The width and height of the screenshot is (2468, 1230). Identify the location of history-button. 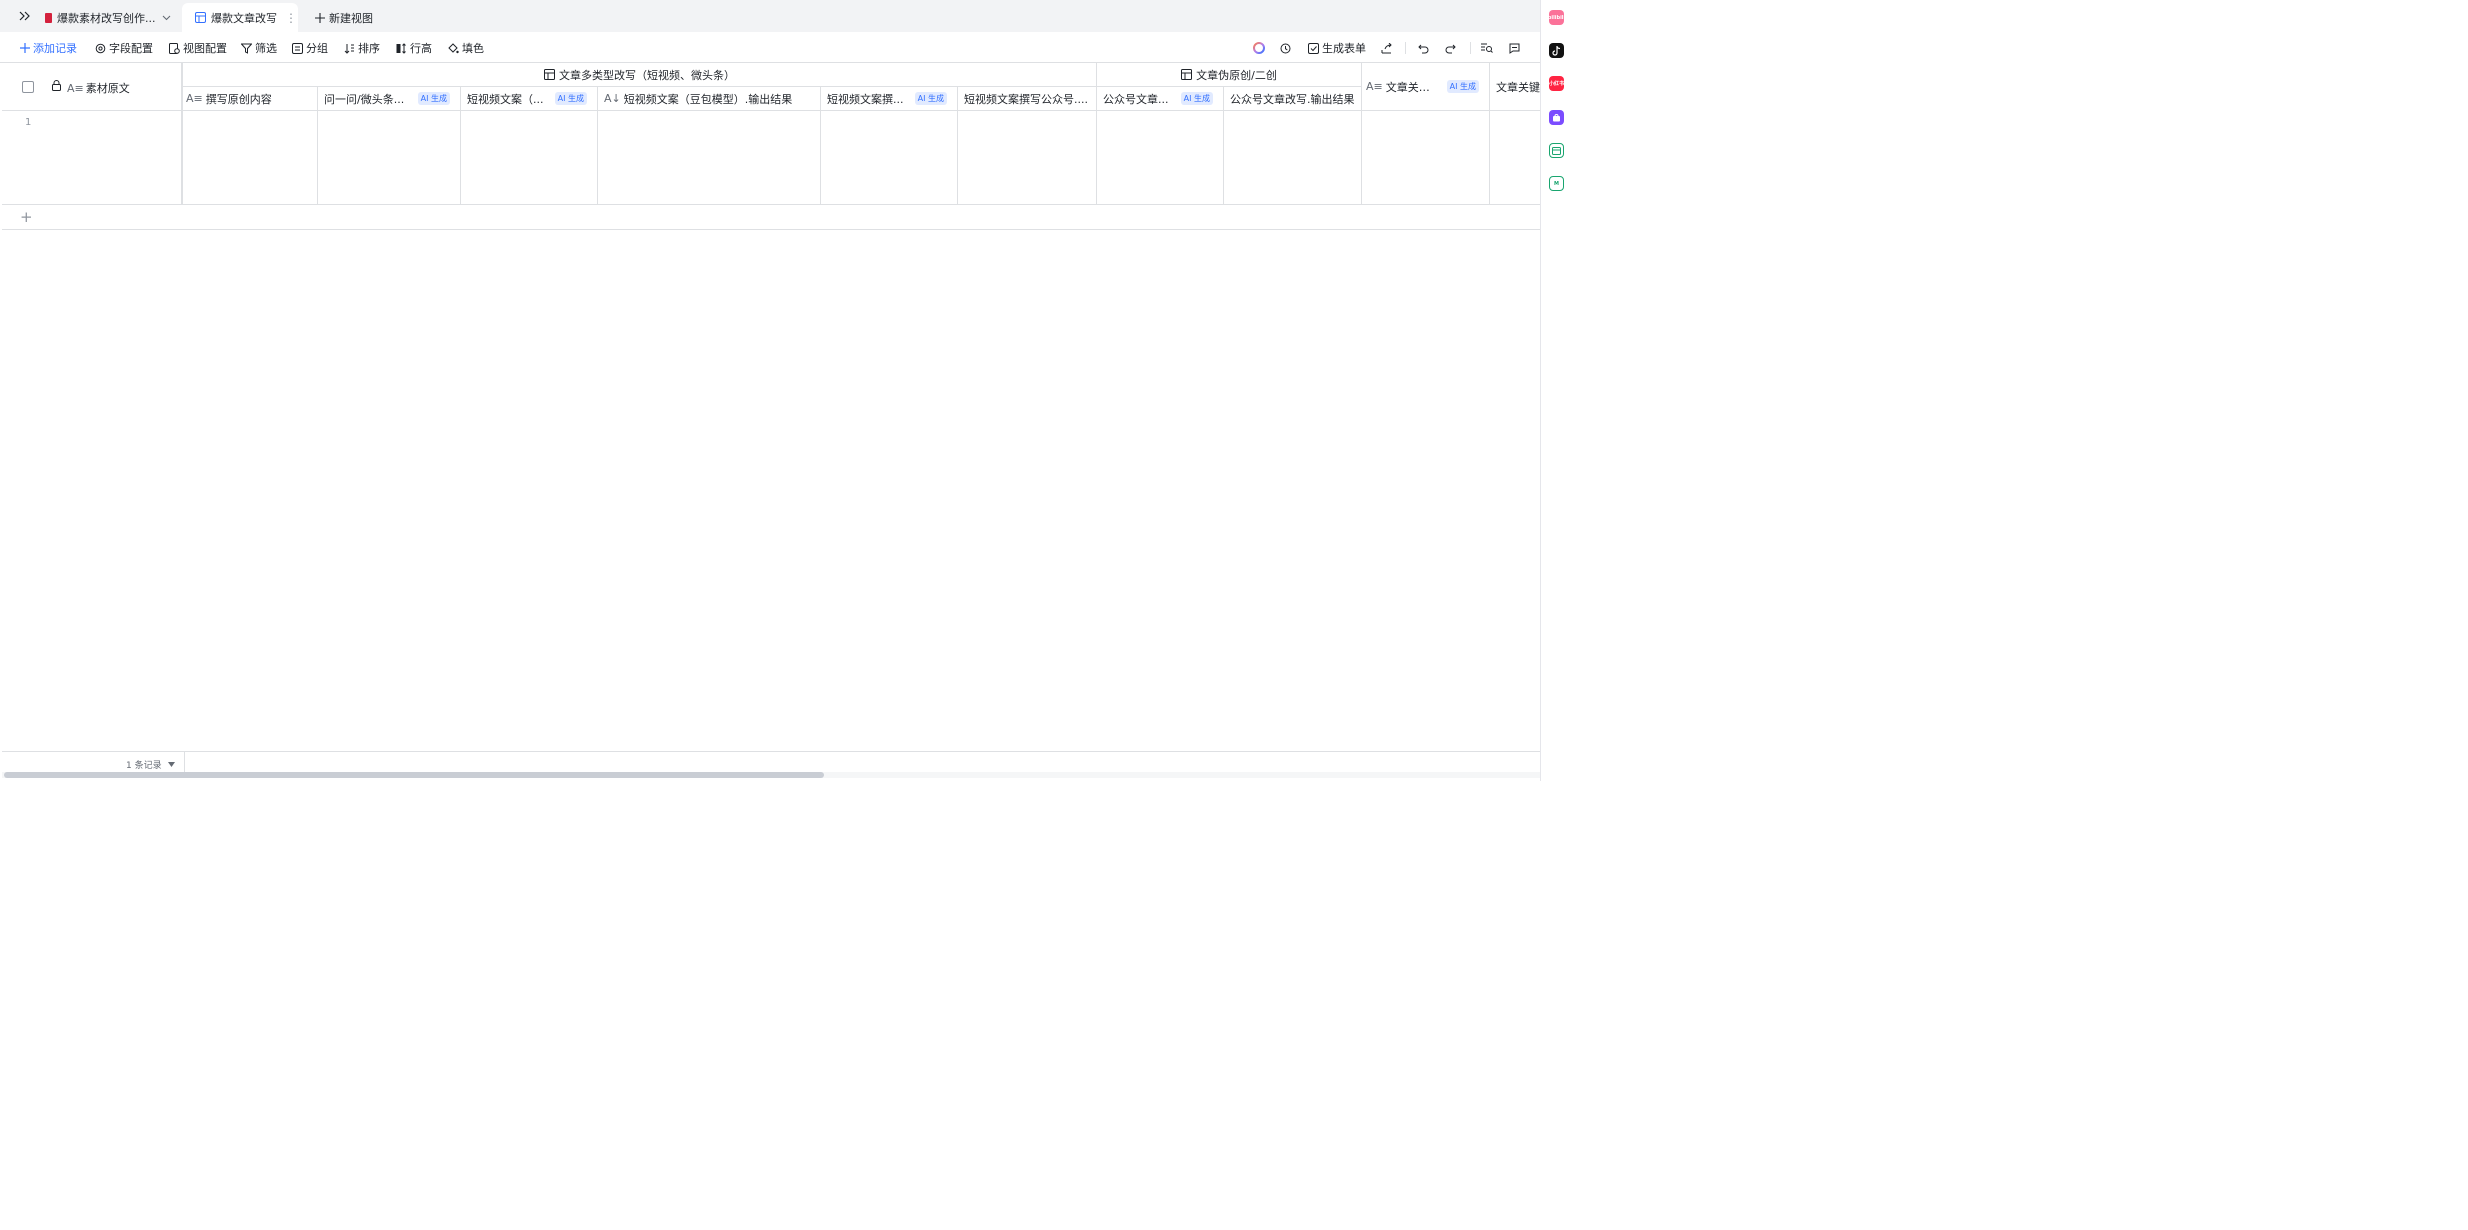
(1285, 48).